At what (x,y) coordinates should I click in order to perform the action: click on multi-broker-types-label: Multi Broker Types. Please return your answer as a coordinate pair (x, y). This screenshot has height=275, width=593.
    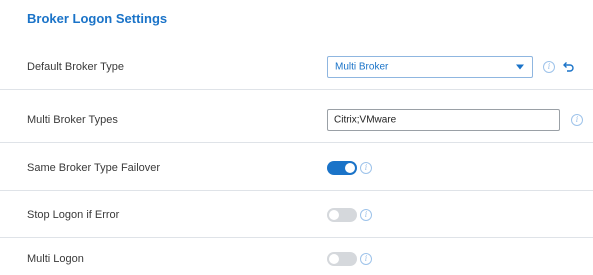
    Looking at the image, I should click on (72, 119).